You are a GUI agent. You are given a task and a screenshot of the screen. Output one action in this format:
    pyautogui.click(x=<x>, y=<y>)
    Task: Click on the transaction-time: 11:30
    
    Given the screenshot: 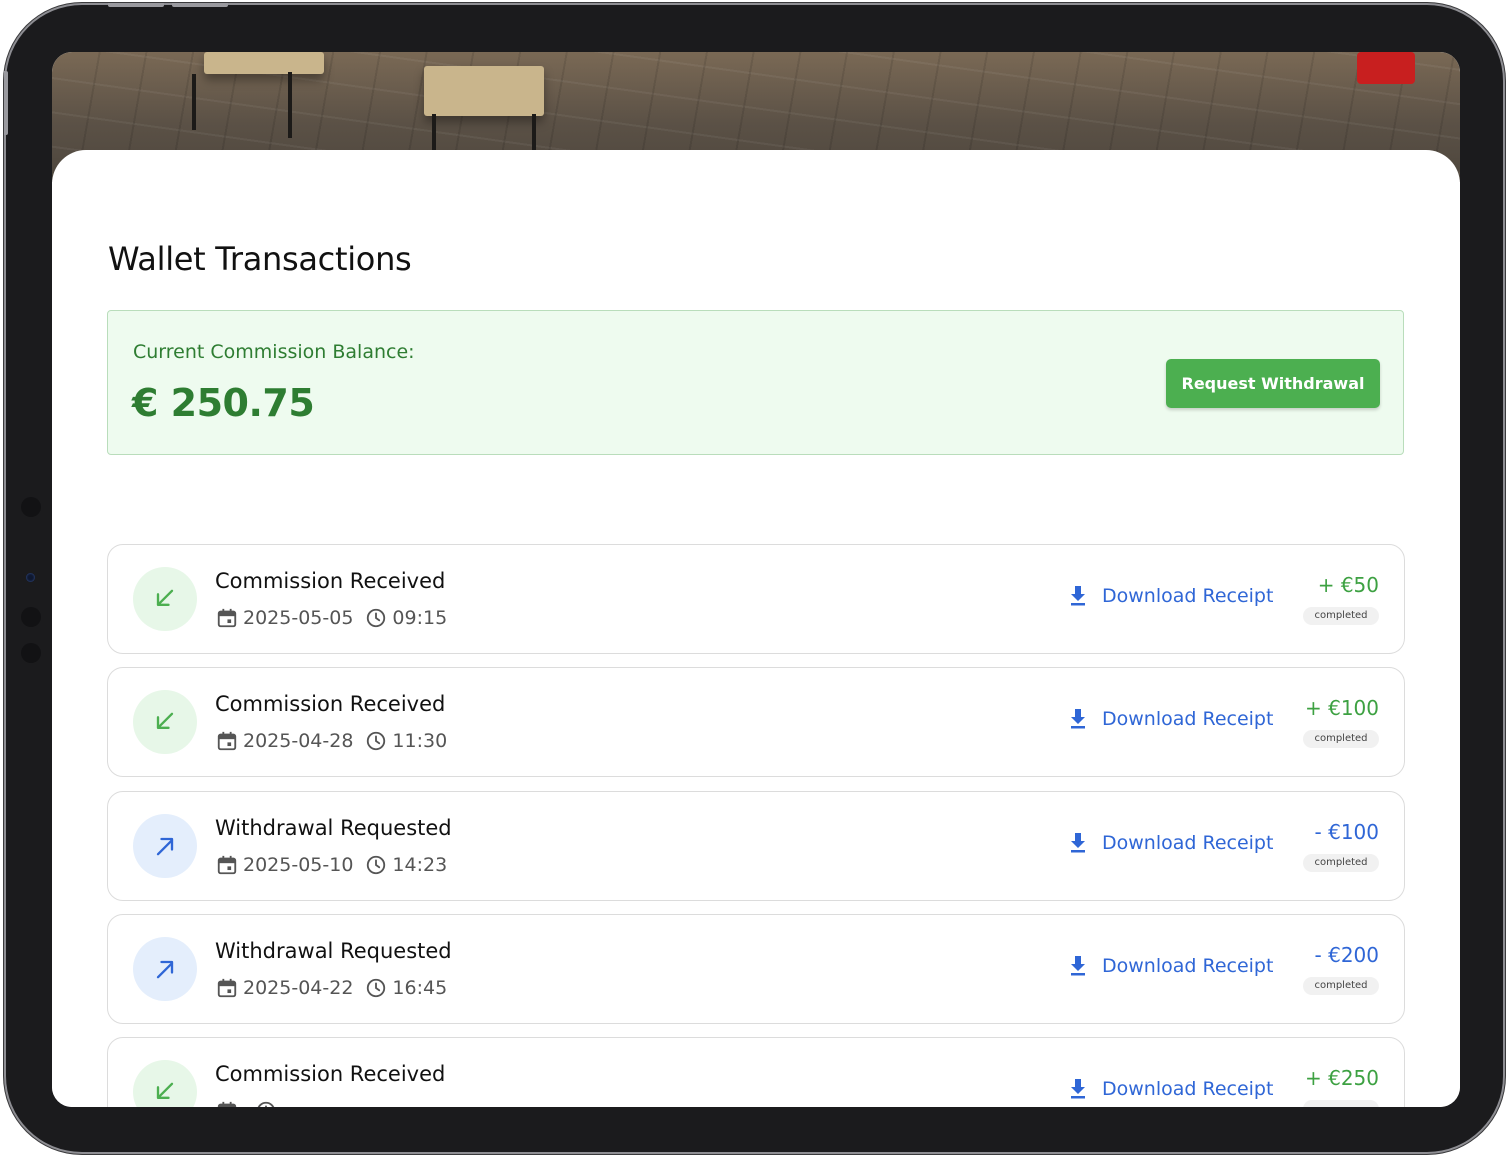 What is the action you would take?
    pyautogui.click(x=420, y=741)
    